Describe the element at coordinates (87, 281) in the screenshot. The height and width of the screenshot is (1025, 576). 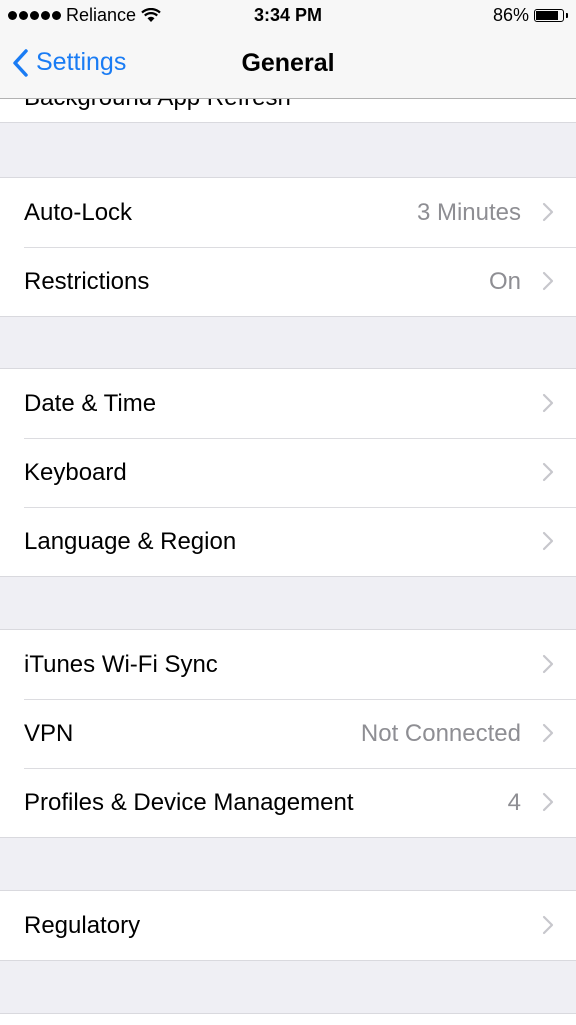
I see `row-label: Restrictions` at that location.